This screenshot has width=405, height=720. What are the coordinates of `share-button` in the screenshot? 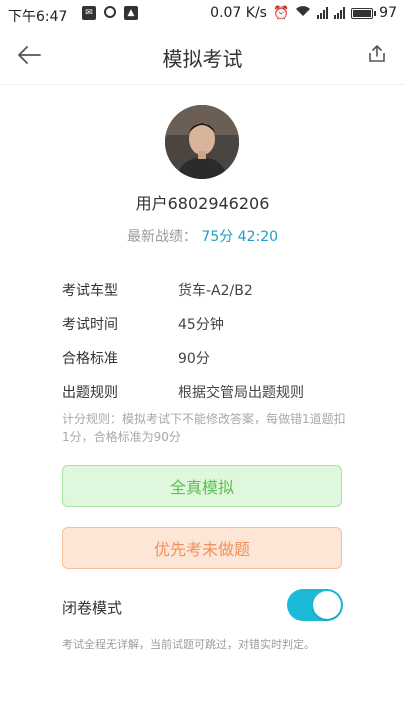 It's located at (377, 54).